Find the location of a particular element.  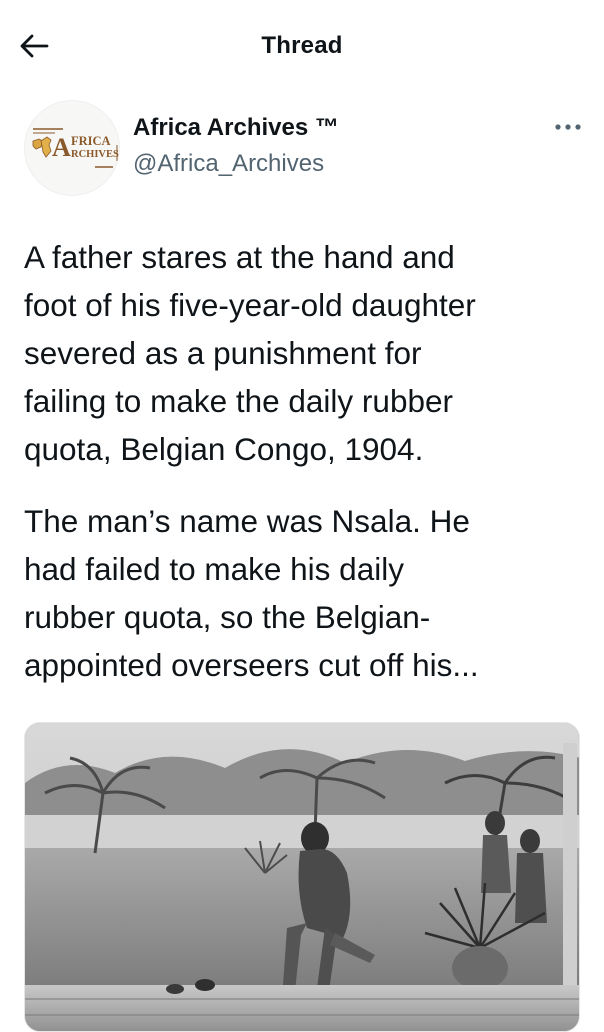

top-bar: Thread is located at coordinates (302, 46).